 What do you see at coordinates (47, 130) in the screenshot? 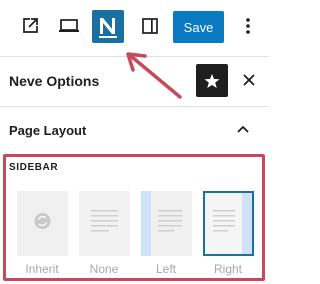
I see `page-layout-title: Page Layout` at bounding box center [47, 130].